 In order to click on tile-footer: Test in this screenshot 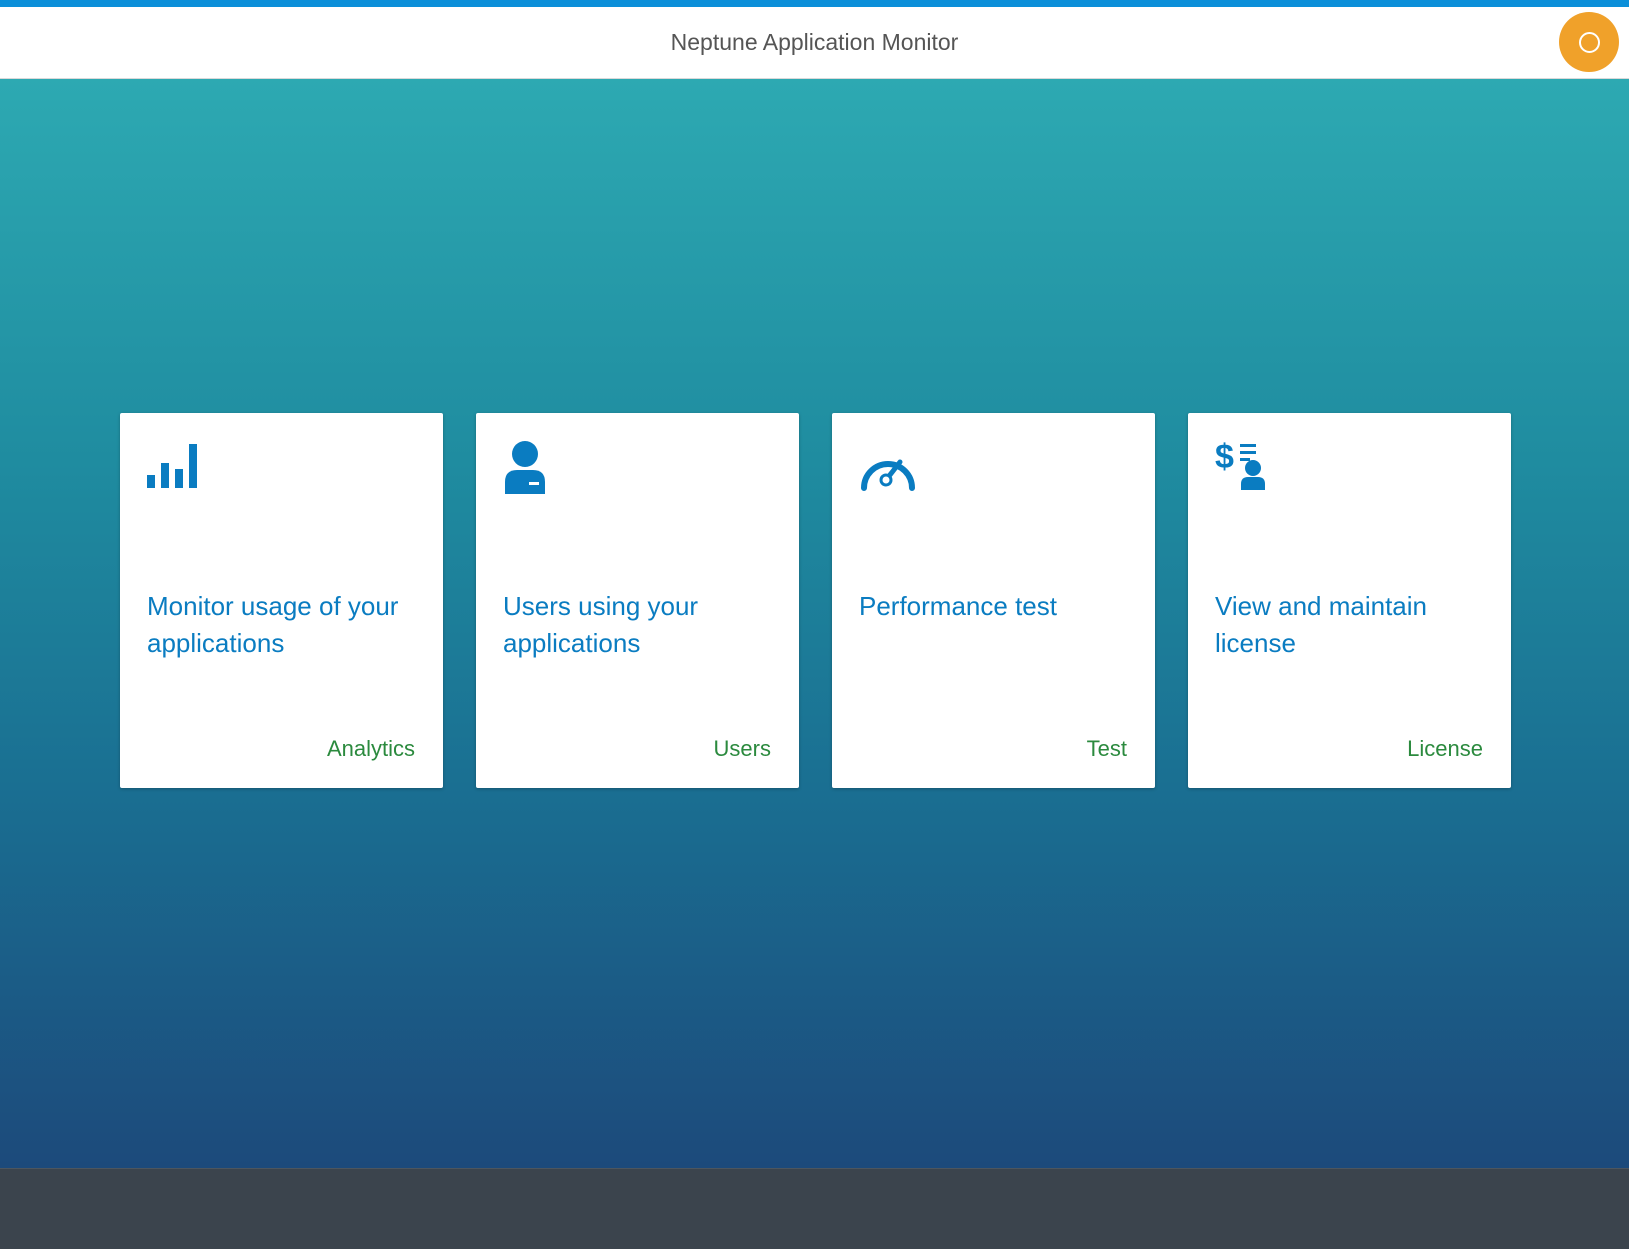, I will do `click(1106, 748)`.